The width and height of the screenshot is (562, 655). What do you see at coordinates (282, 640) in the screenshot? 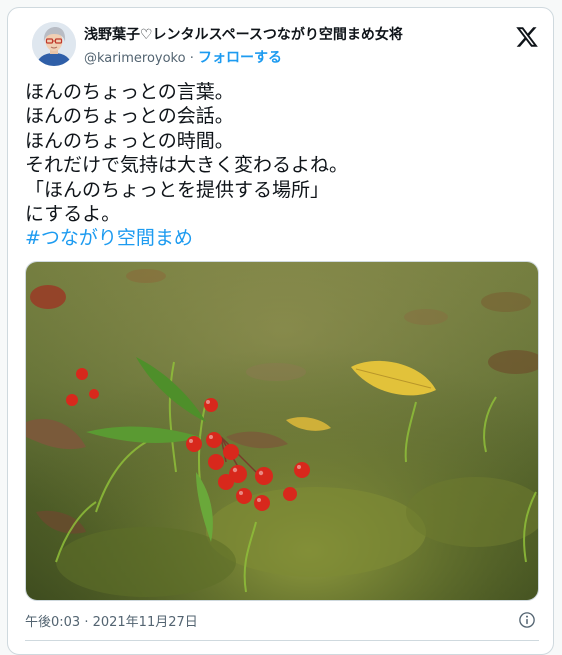
I see `divider` at bounding box center [282, 640].